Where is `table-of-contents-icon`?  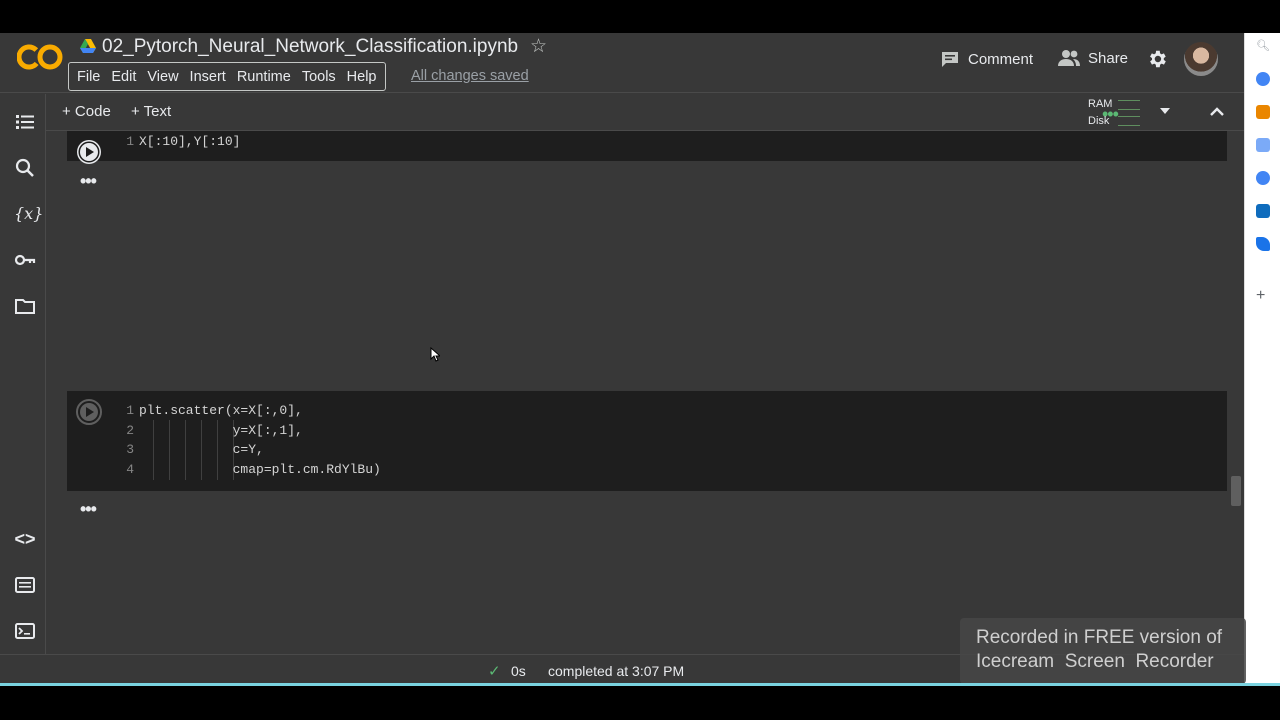
table-of-contents-icon is located at coordinates (25, 122).